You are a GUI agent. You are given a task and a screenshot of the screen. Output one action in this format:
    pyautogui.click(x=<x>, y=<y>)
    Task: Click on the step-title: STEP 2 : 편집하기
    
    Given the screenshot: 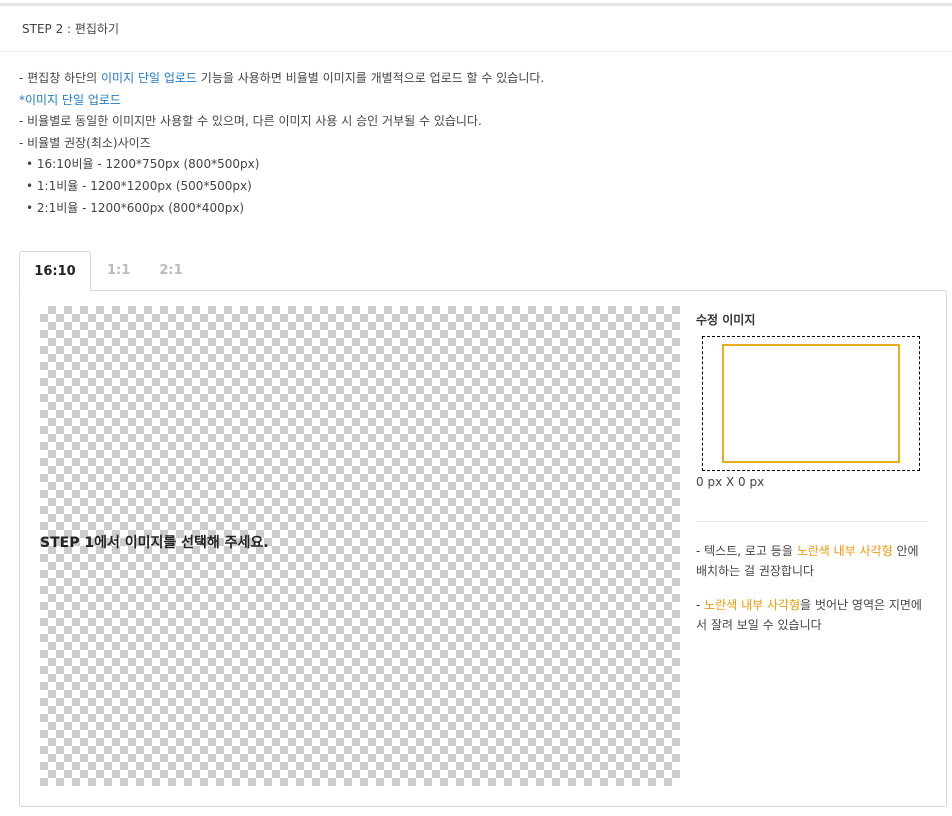 What is the action you would take?
    pyautogui.click(x=71, y=29)
    